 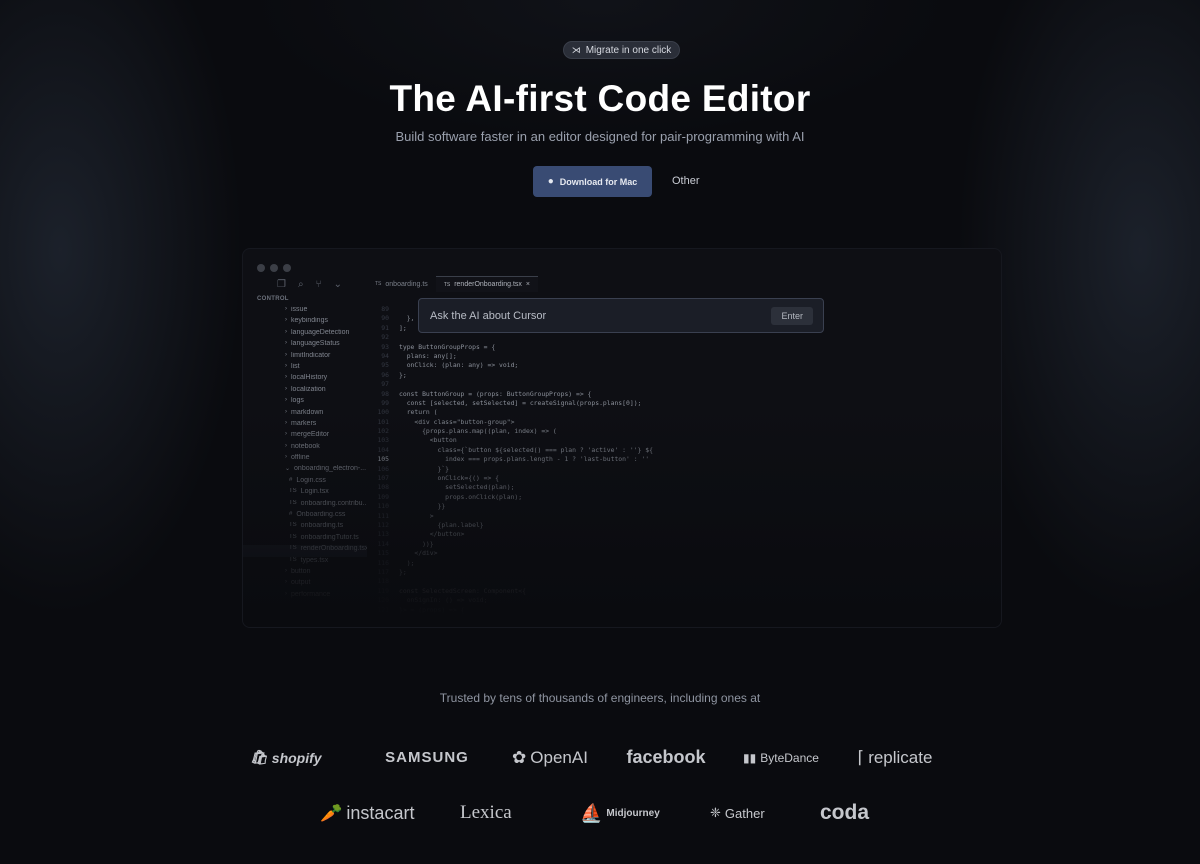 I want to click on file-tree-item: › keybindings, so click(x=305, y=322).